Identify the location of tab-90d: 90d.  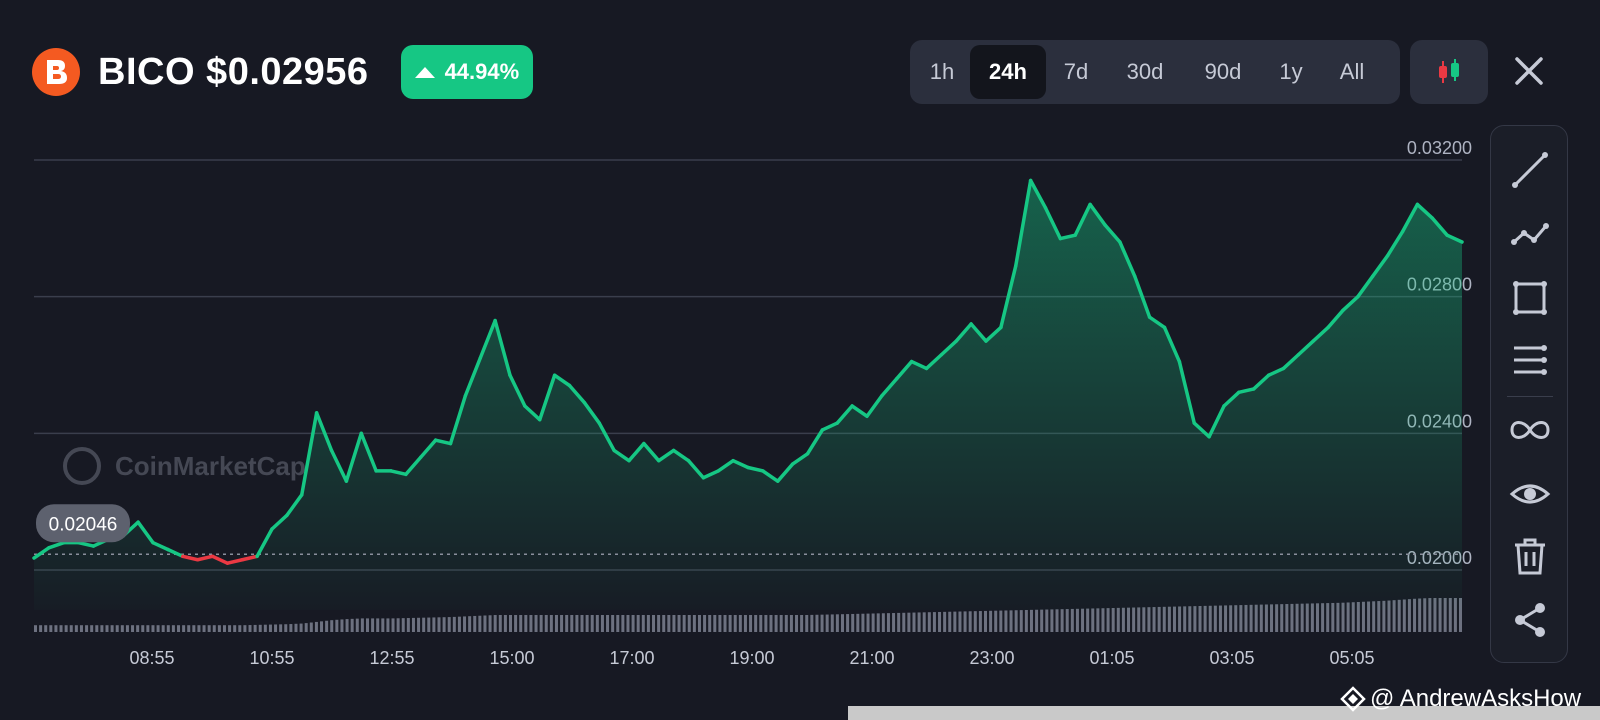
(1223, 72).